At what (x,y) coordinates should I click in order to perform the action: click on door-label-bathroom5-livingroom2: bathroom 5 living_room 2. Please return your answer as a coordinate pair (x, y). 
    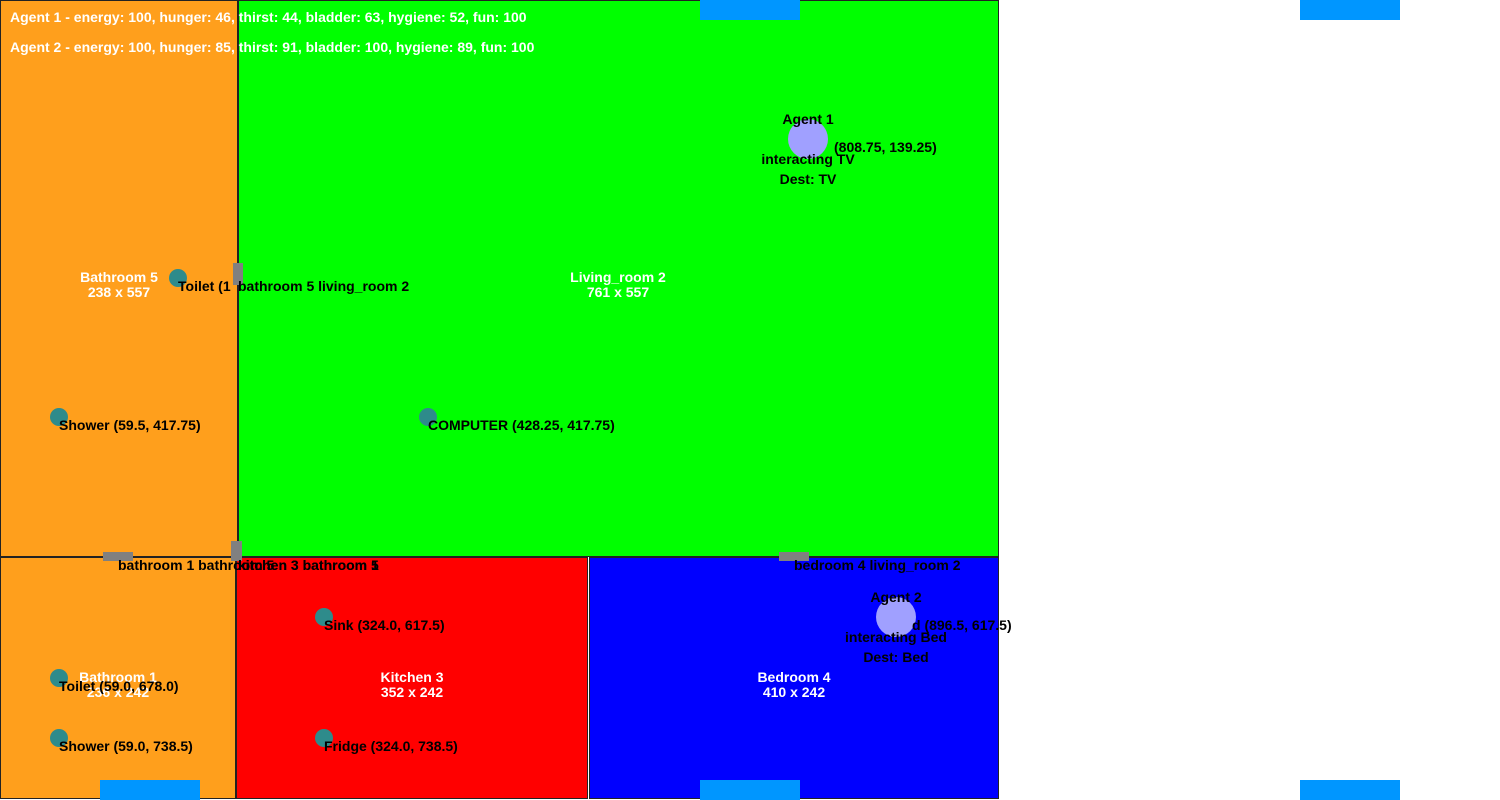
    Looking at the image, I should click on (324, 286).